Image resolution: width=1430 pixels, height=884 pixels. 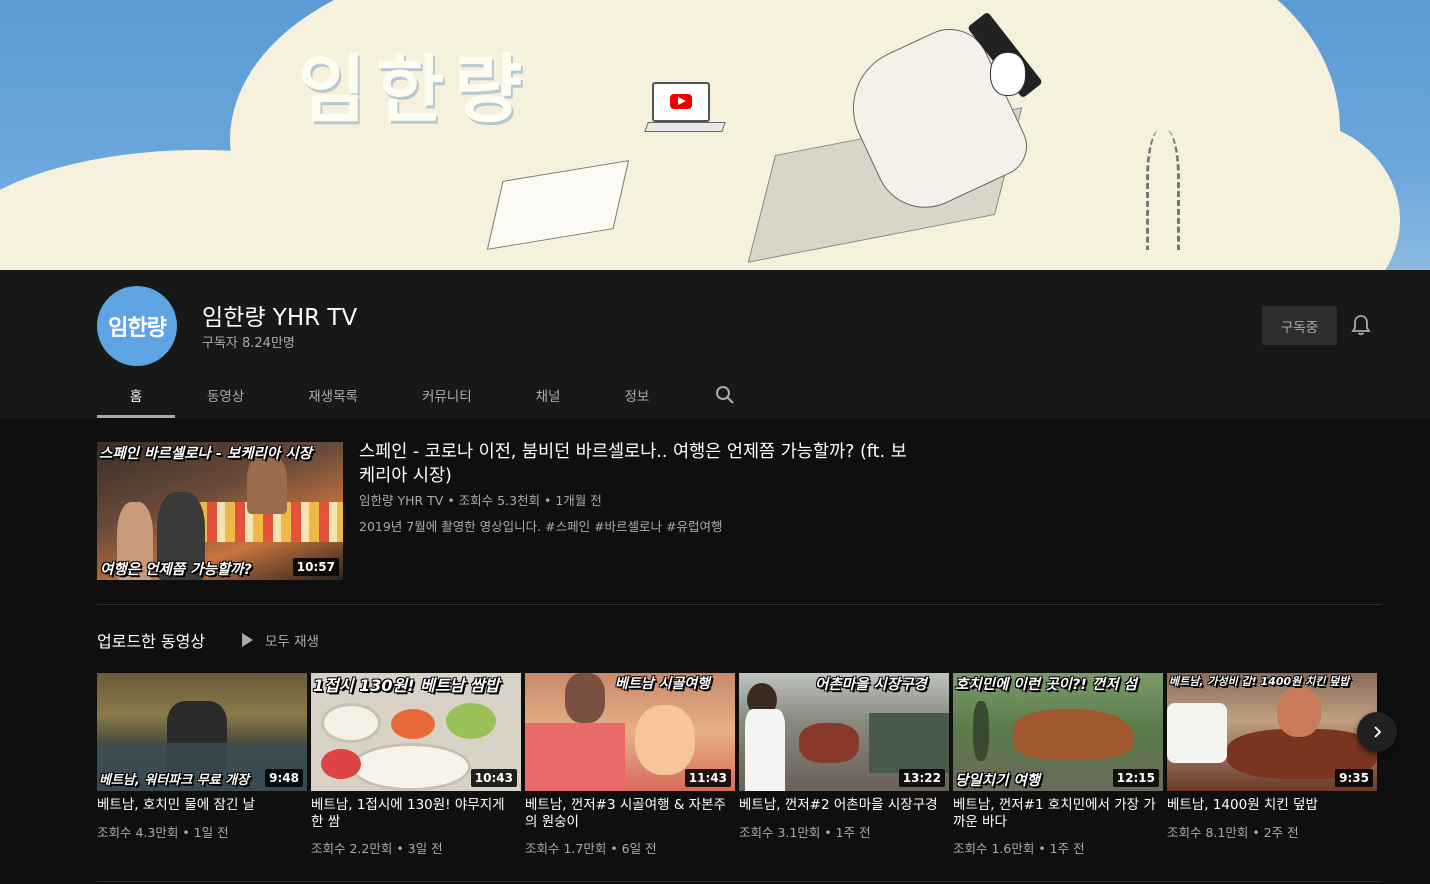 I want to click on play-all-button: 모두 재생, so click(x=280, y=640).